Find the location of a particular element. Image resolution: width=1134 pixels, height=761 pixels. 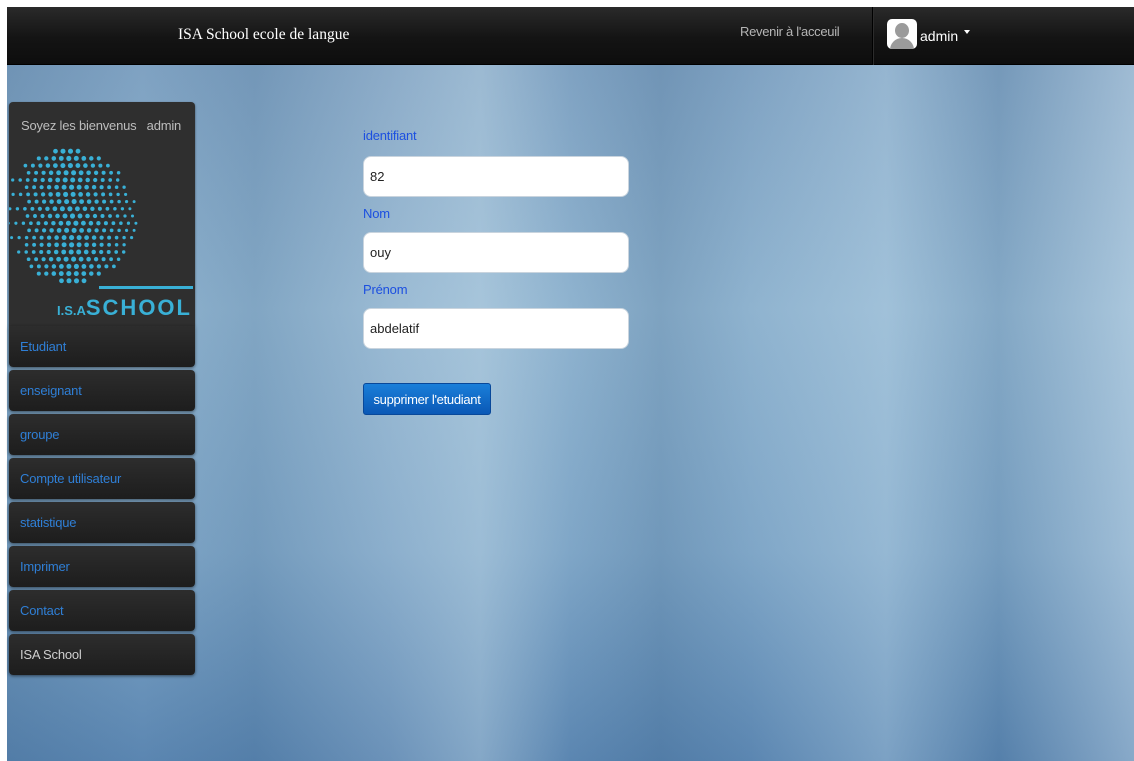

delete-student-button: supprimer l'etudiant is located at coordinates (427, 399).